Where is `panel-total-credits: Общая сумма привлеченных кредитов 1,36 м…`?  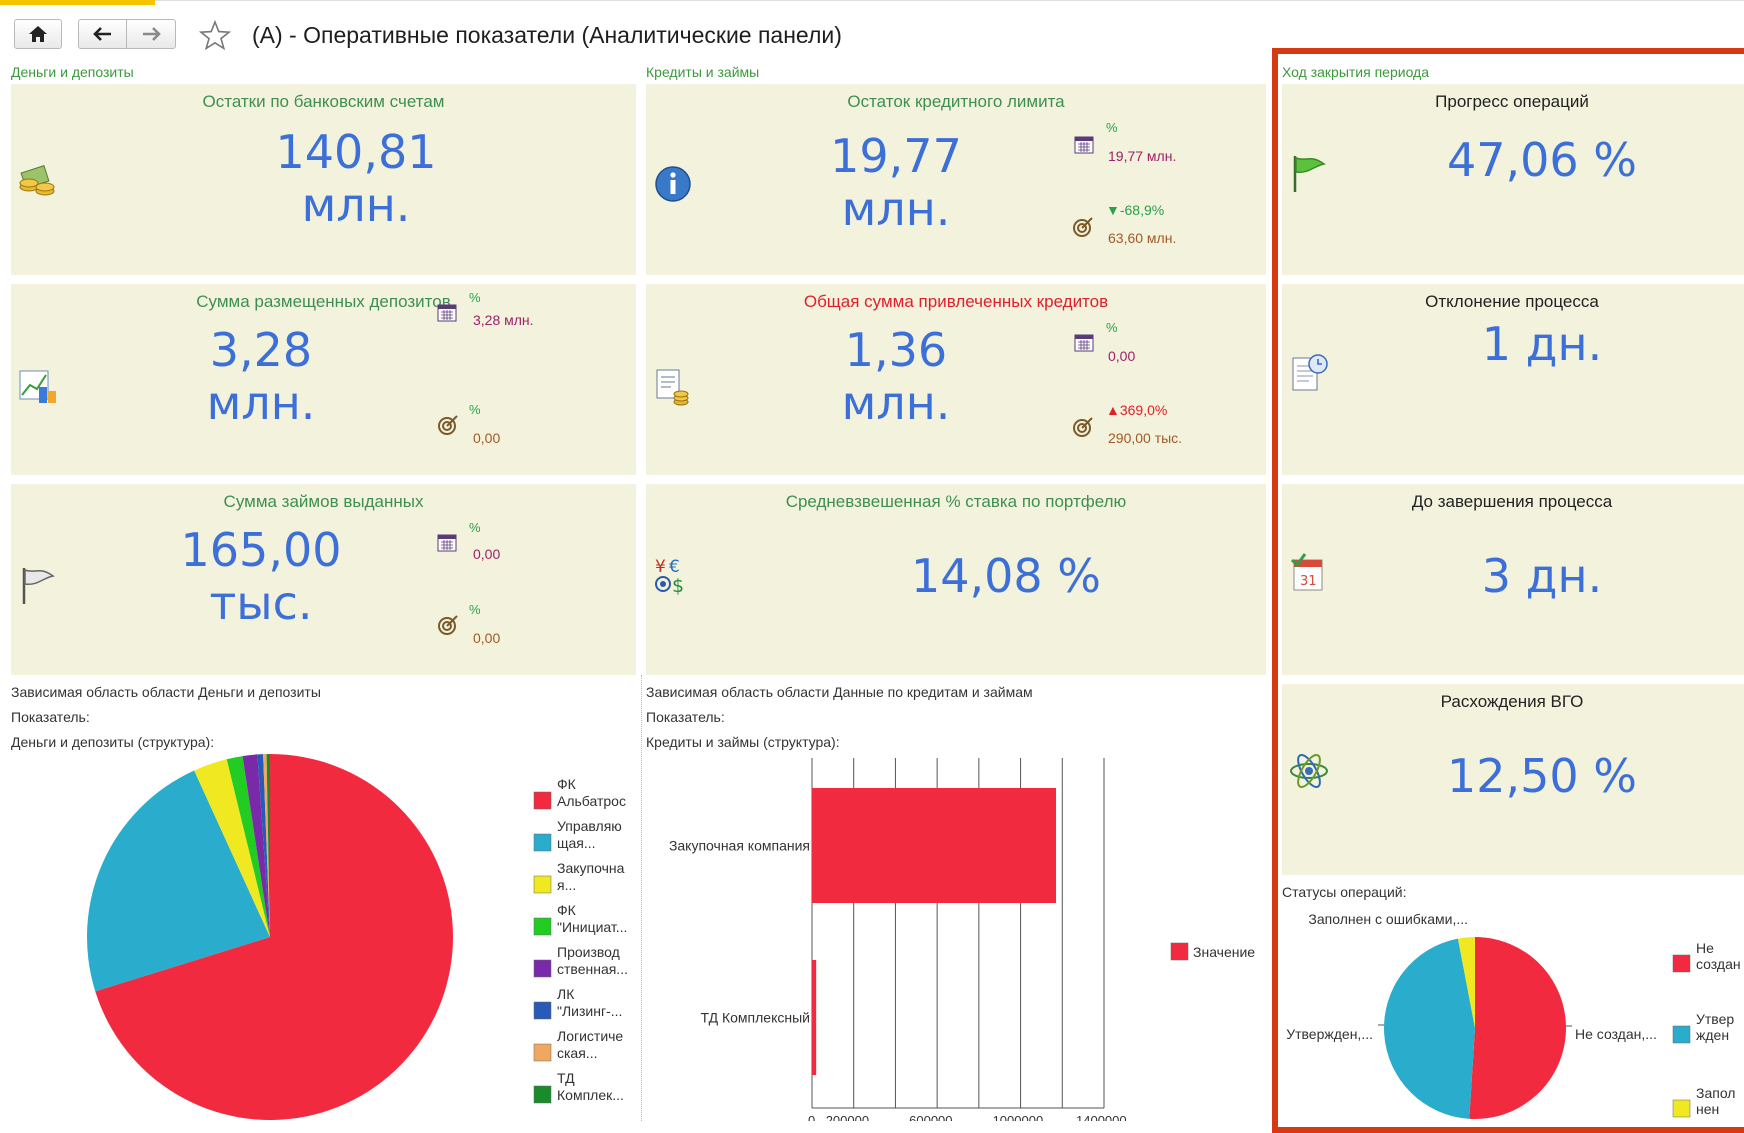
panel-total-credits: Общая сумма привлеченных кредитов 1,36 м… is located at coordinates (956, 379).